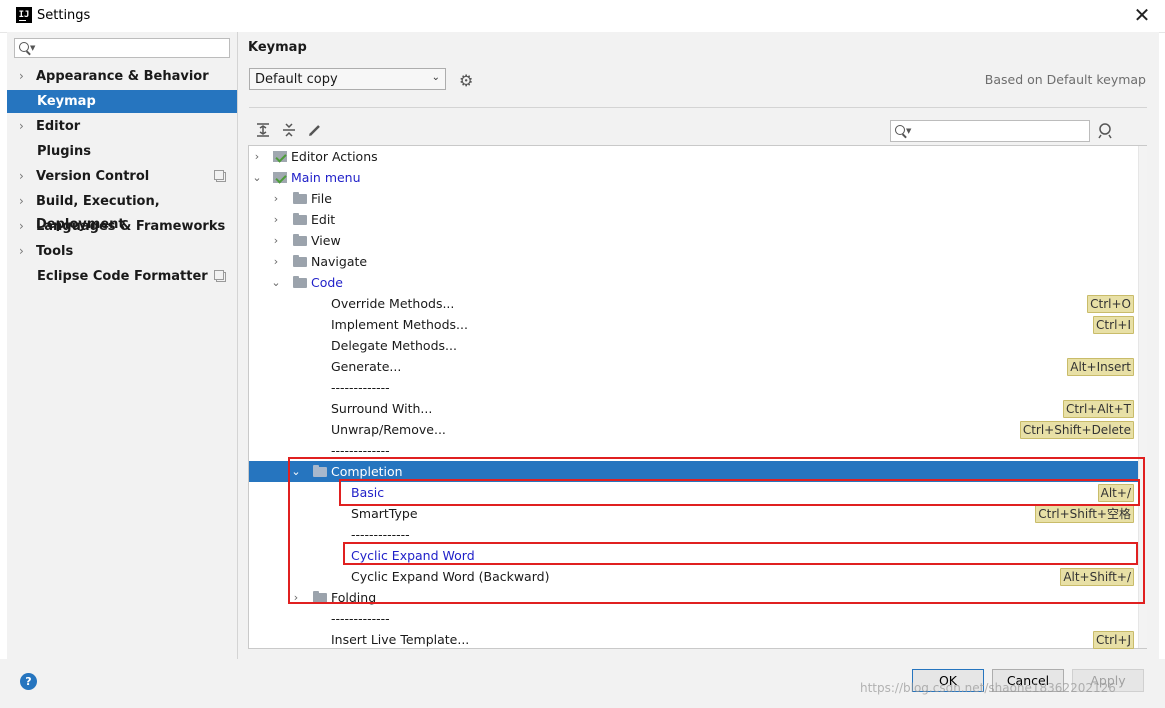 The height and width of the screenshot is (708, 1165). I want to click on based-on-label: Based on Default keymap, so click(1065, 79).